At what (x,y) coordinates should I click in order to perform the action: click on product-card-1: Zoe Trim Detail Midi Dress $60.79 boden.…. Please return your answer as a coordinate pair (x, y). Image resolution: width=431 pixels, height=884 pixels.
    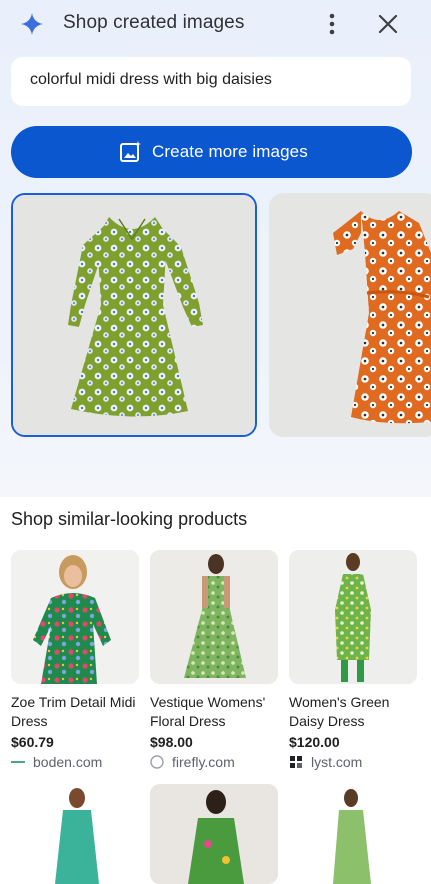
    Looking at the image, I should click on (75, 660).